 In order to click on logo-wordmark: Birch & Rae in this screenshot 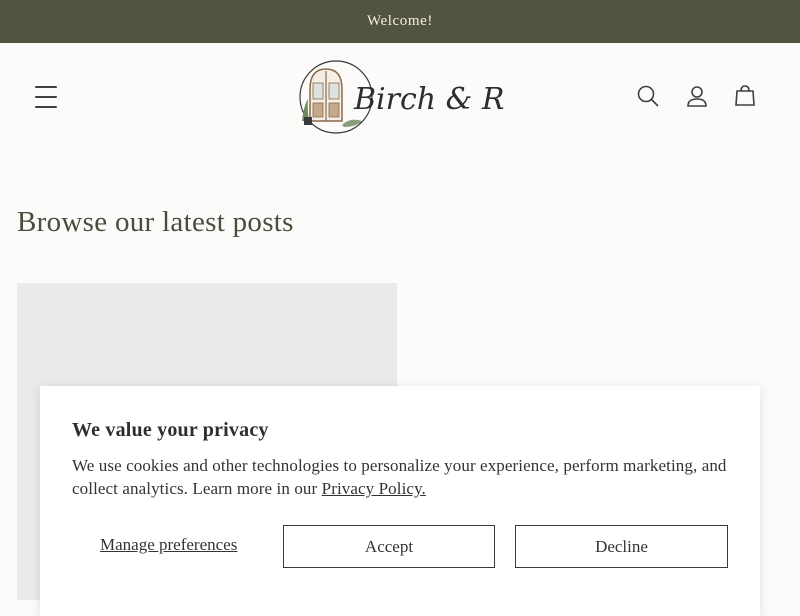, I will do `click(428, 99)`.